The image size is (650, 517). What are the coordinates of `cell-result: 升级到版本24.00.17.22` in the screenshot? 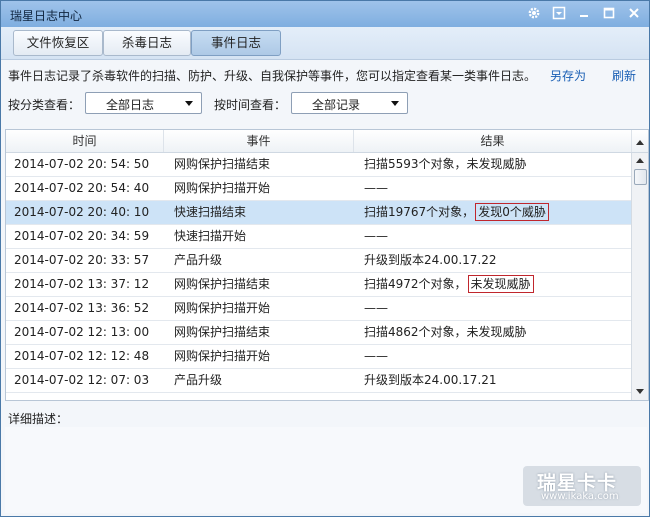 It's located at (430, 260).